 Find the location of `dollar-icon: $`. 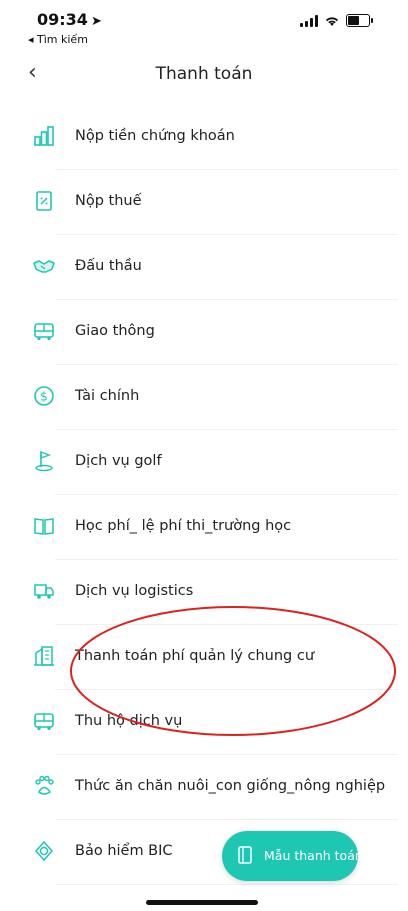

dollar-icon: $ is located at coordinates (44, 396).